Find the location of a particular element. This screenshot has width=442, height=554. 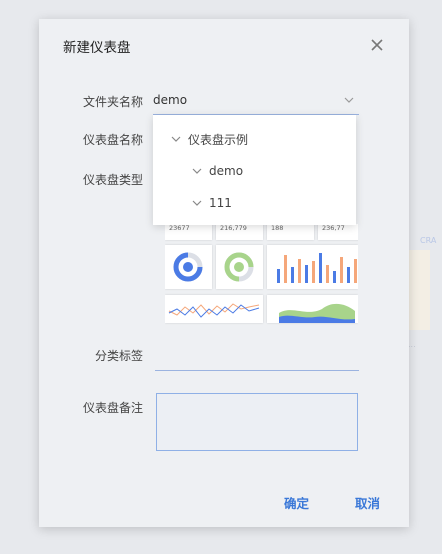

folder-label: 文件夹名称 is located at coordinates (113, 102).